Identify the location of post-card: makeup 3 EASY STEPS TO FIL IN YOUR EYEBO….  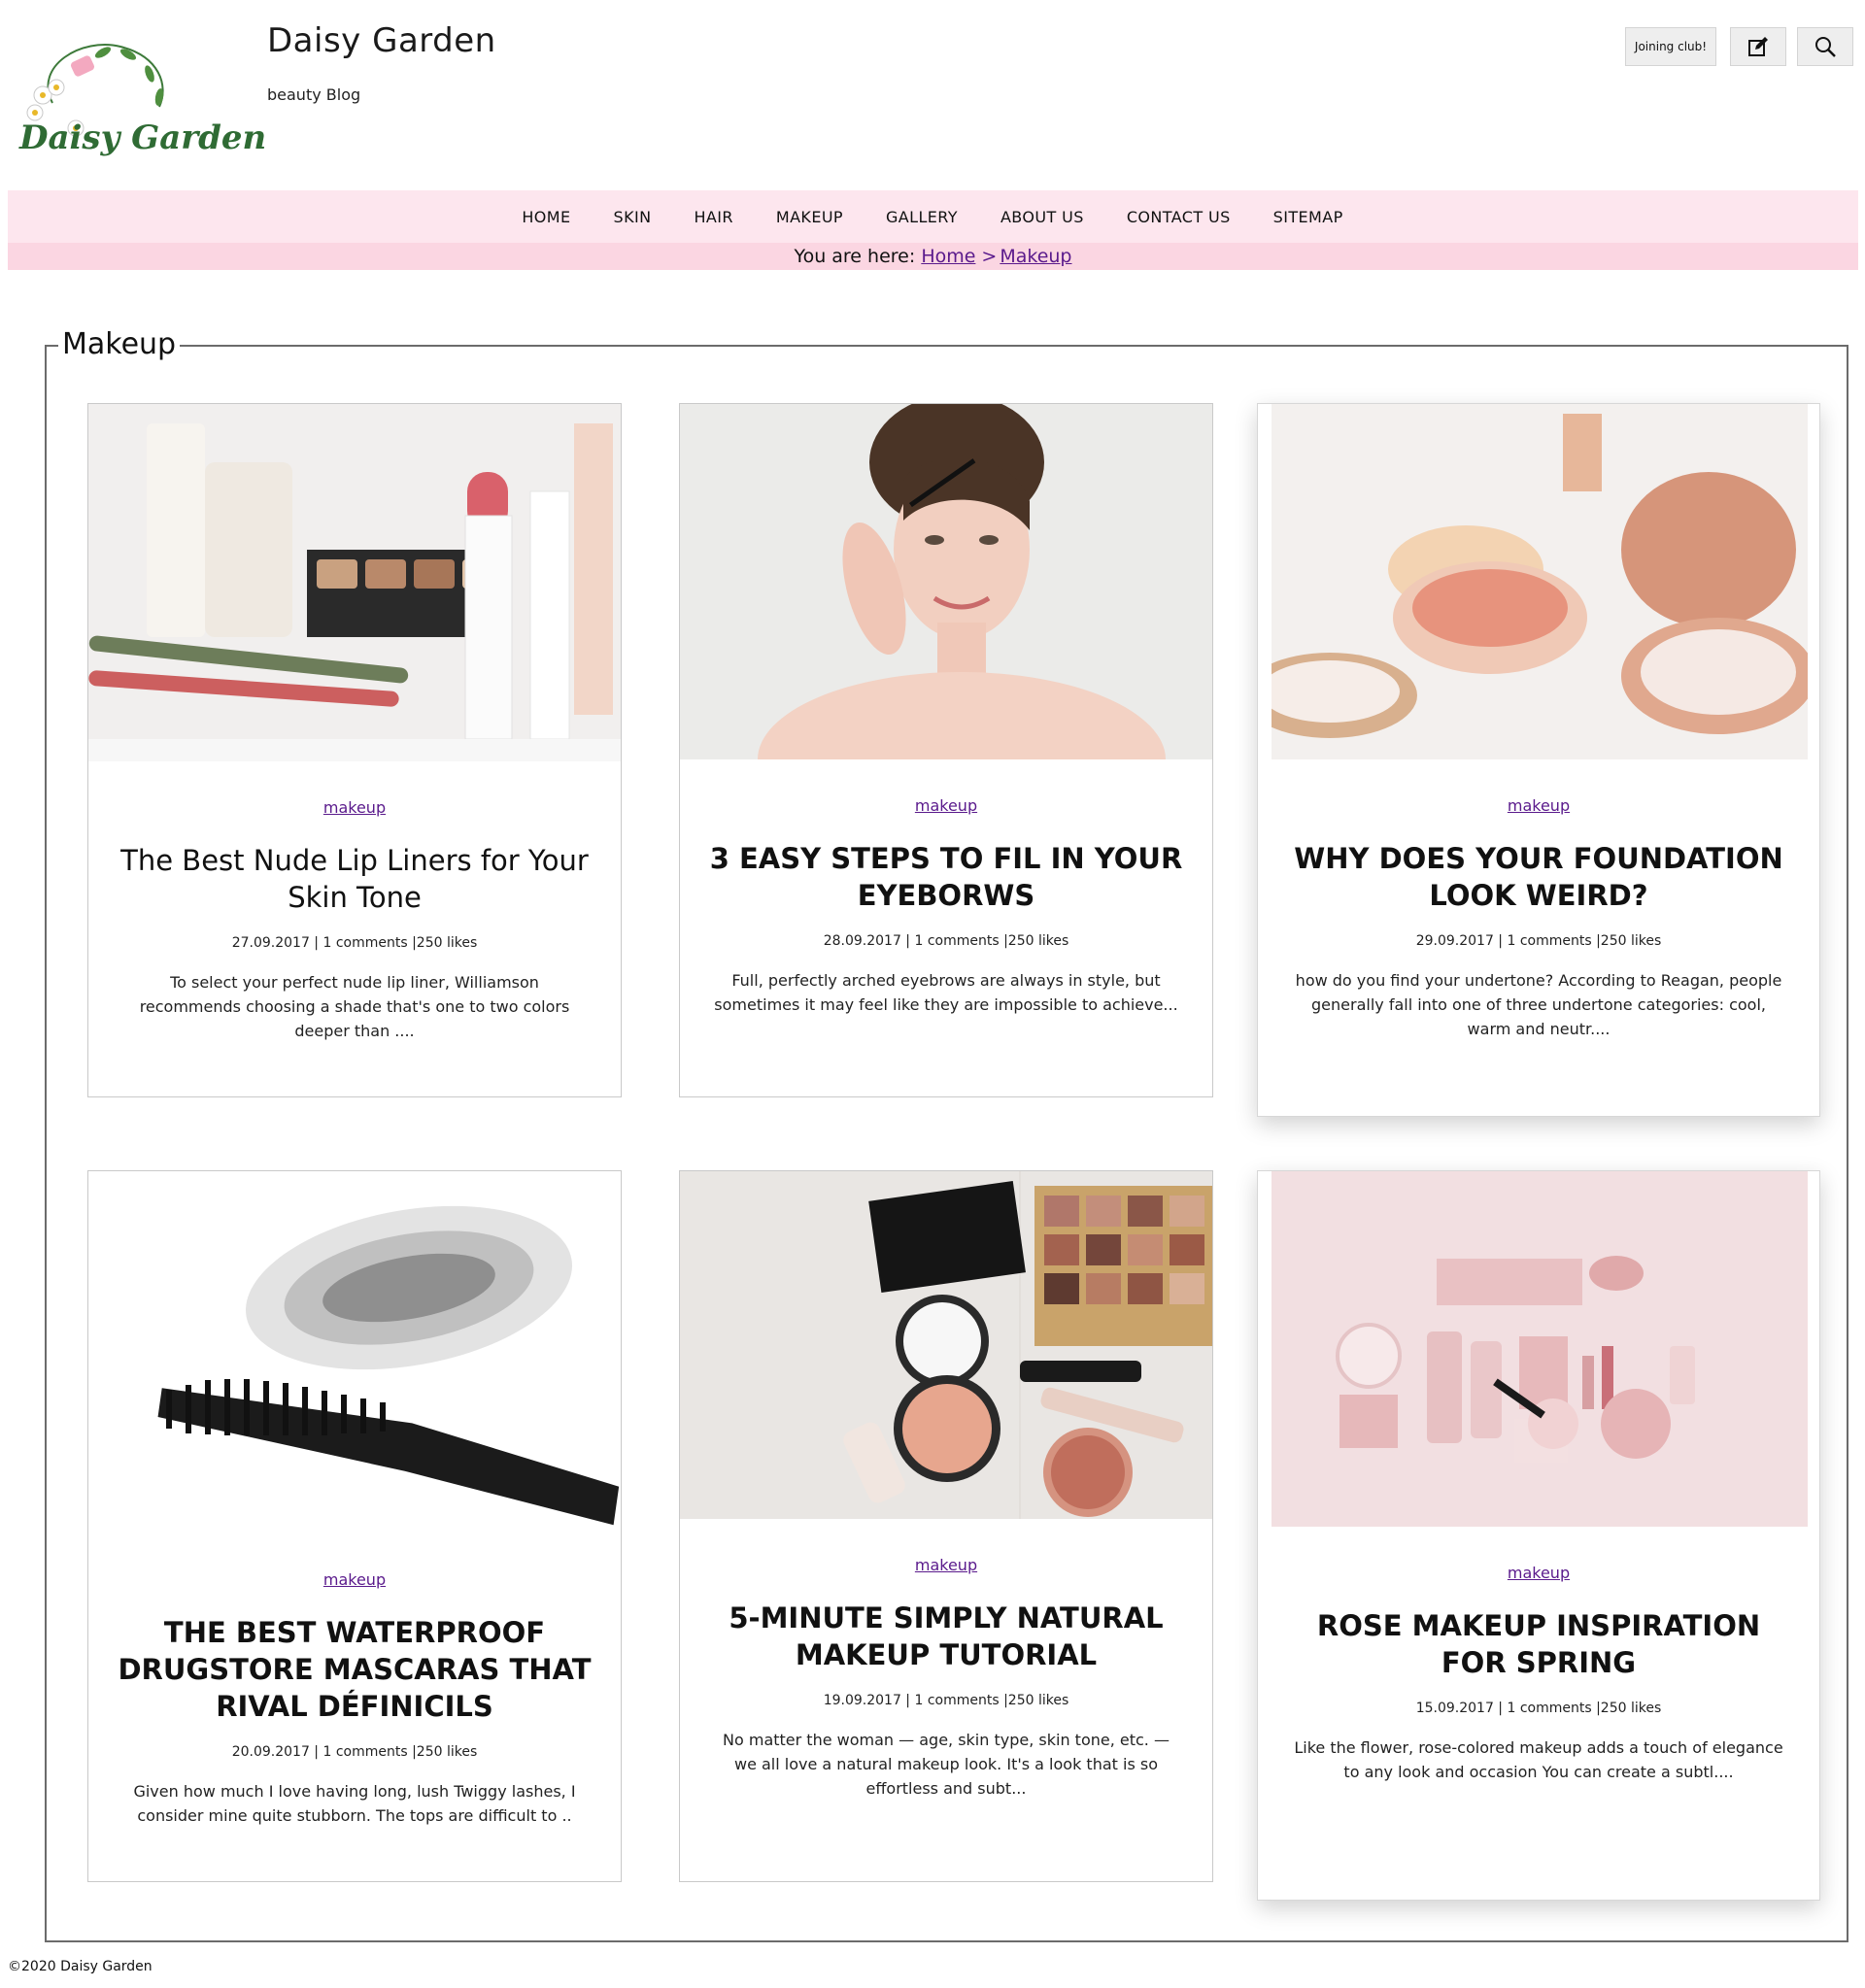
(946, 750).